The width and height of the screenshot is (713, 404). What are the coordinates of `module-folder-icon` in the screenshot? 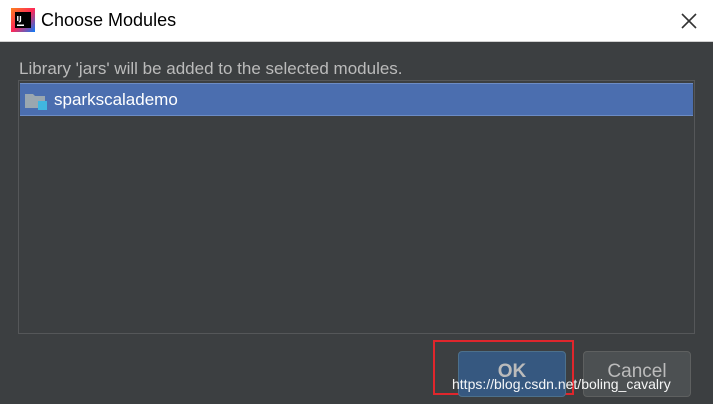 It's located at (36, 102).